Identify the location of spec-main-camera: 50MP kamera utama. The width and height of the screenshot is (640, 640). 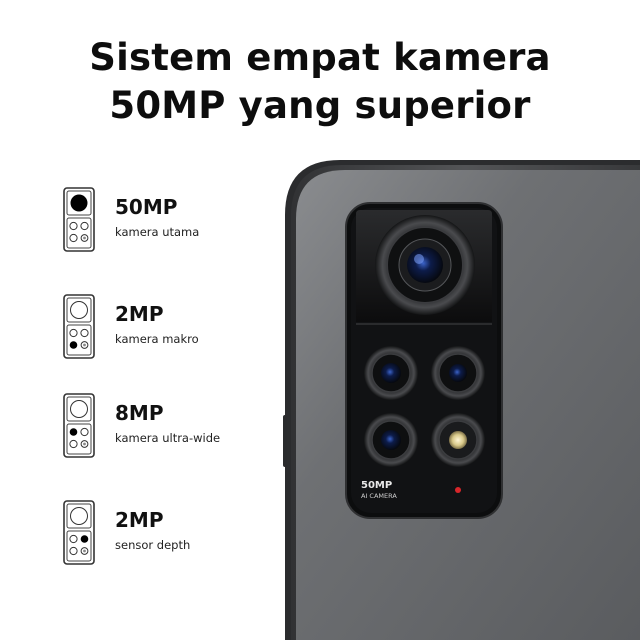
(162, 221).